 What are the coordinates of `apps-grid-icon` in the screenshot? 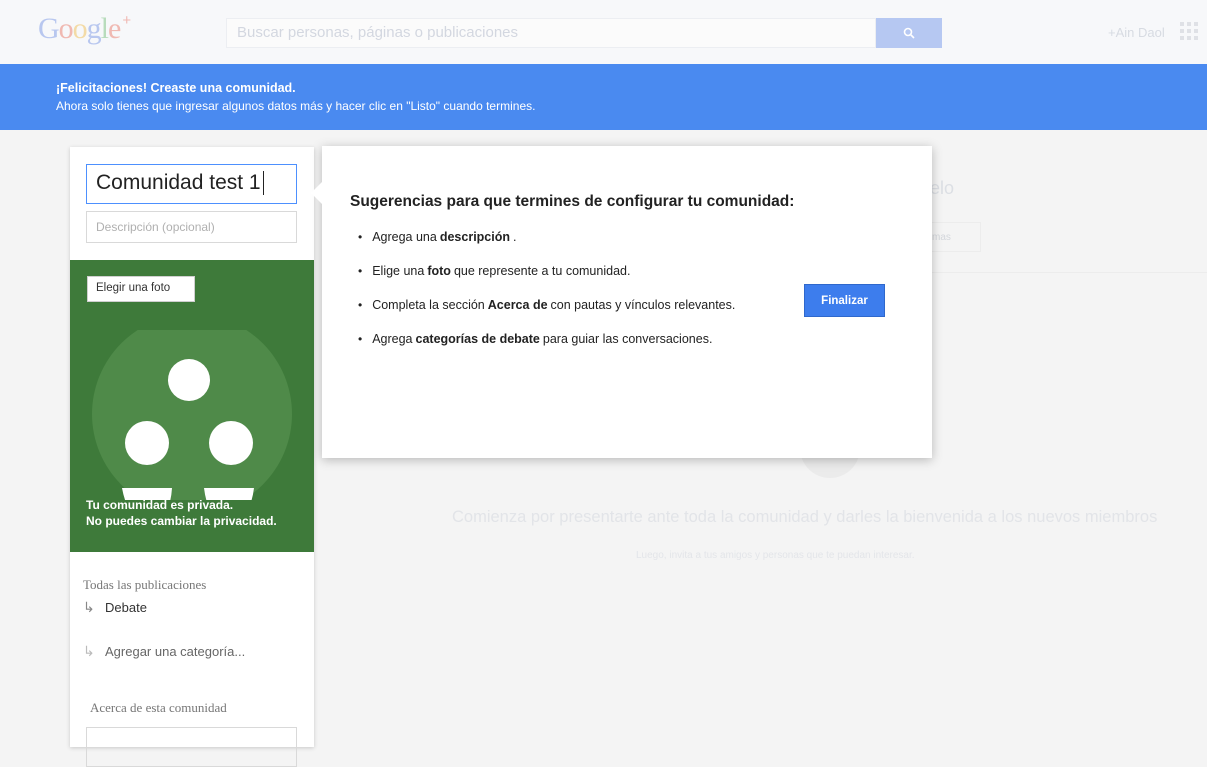 It's located at (1189, 31).